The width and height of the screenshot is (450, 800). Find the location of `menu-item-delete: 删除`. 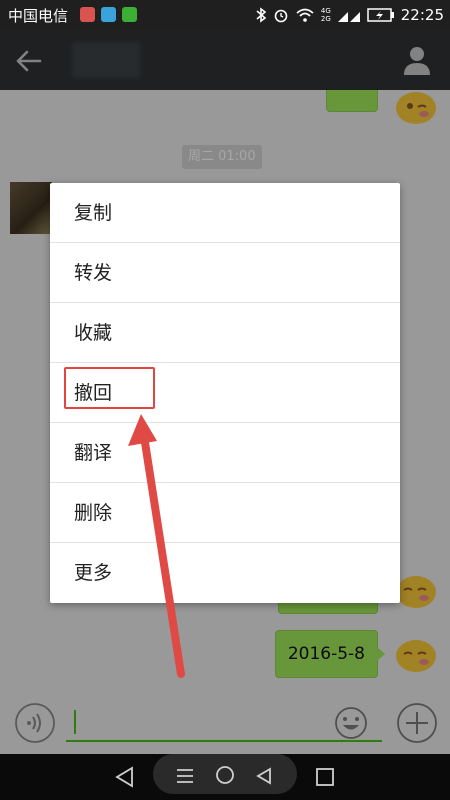

menu-item-delete: 删除 is located at coordinates (225, 513).